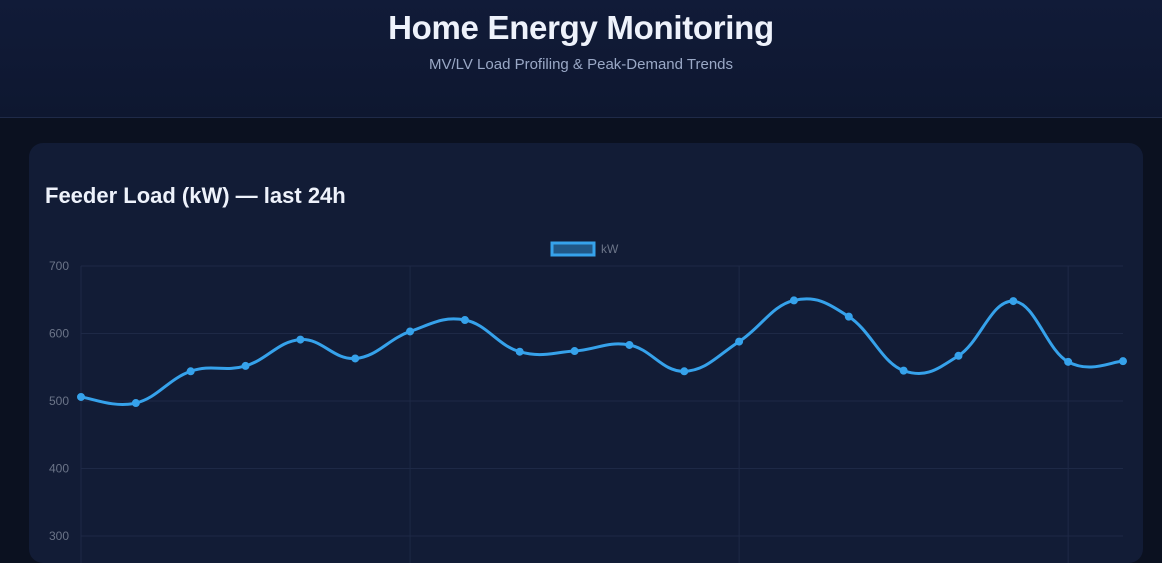 The image size is (1162, 563). What do you see at coordinates (59, 469) in the screenshot?
I see `y-tick-label: 400` at bounding box center [59, 469].